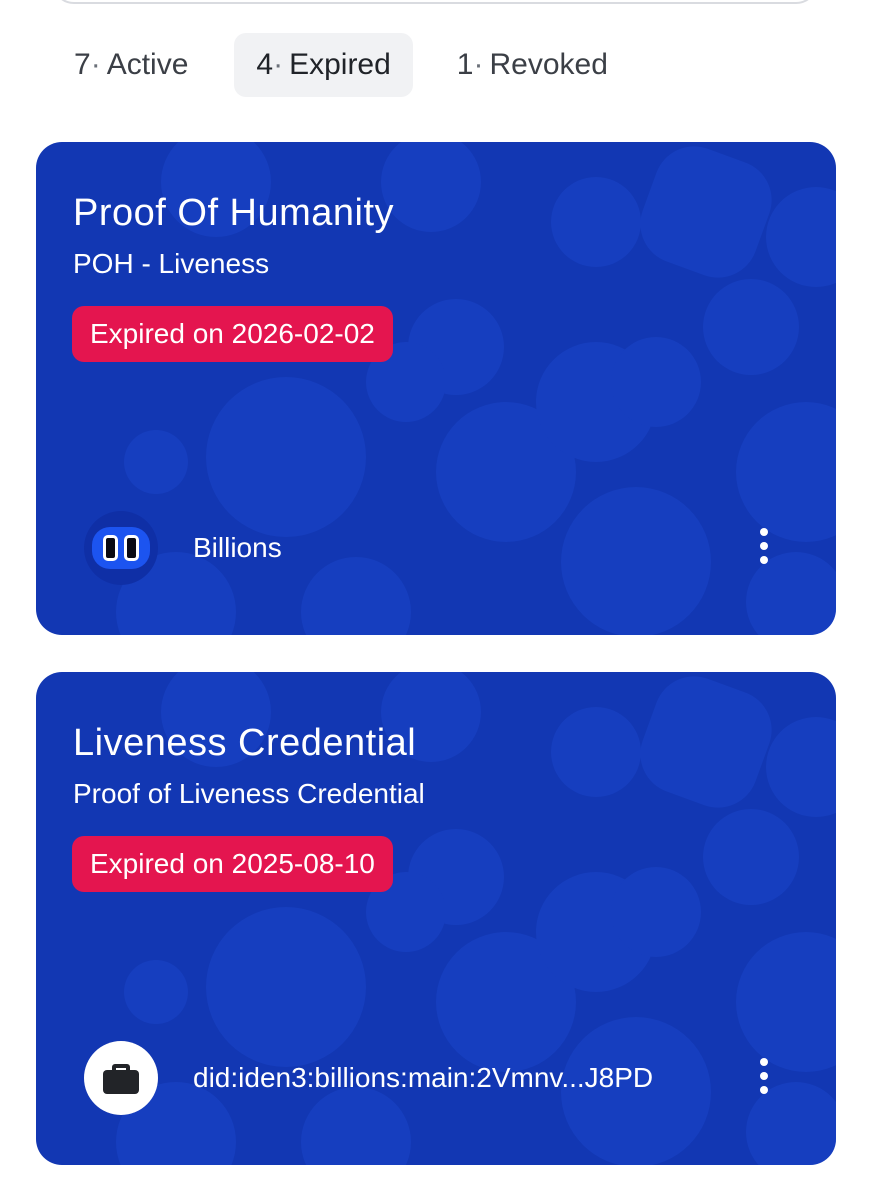 The image size is (872, 1200). Describe the element at coordinates (232, 334) in the screenshot. I see `status-badge: Expired on 2026-02-02` at that location.